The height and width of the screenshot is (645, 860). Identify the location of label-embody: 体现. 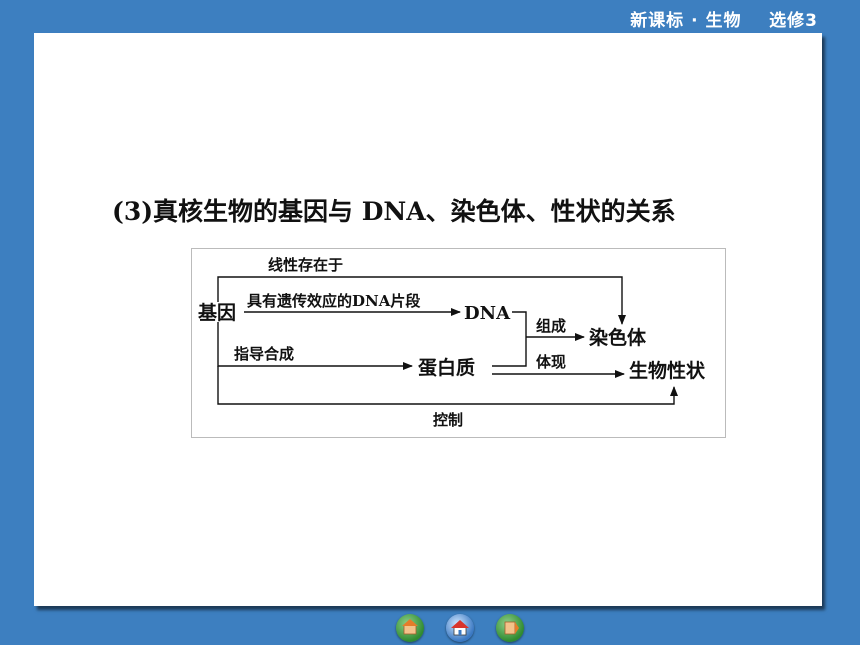
(551, 362).